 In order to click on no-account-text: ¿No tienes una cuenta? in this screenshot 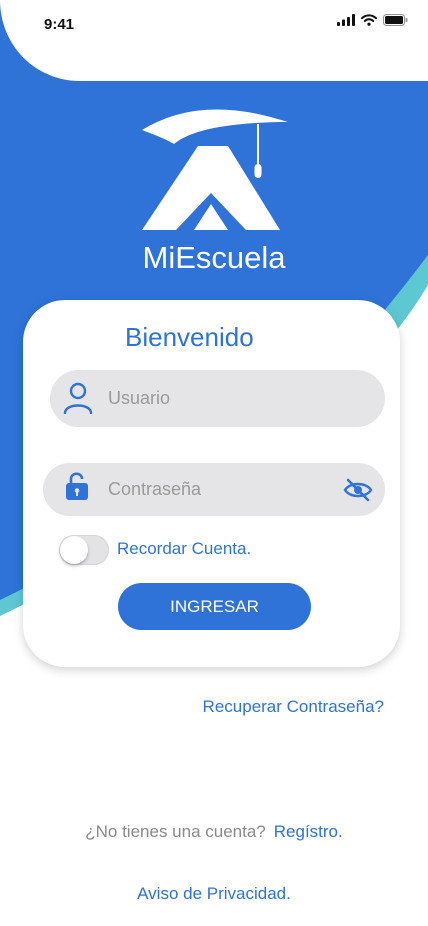, I will do `click(175, 831)`.